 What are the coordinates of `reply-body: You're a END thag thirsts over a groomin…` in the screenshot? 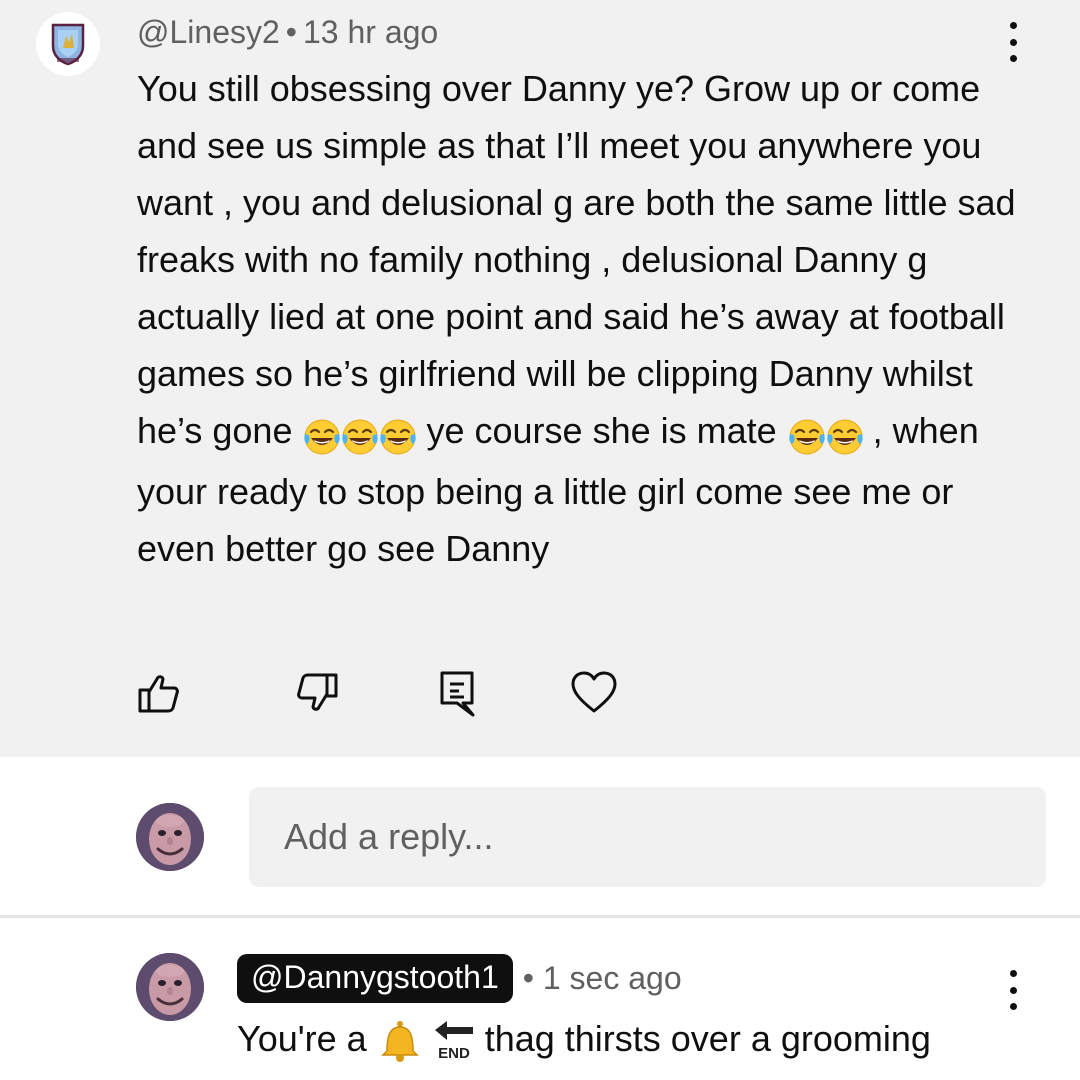 It's located at (632, 1038).